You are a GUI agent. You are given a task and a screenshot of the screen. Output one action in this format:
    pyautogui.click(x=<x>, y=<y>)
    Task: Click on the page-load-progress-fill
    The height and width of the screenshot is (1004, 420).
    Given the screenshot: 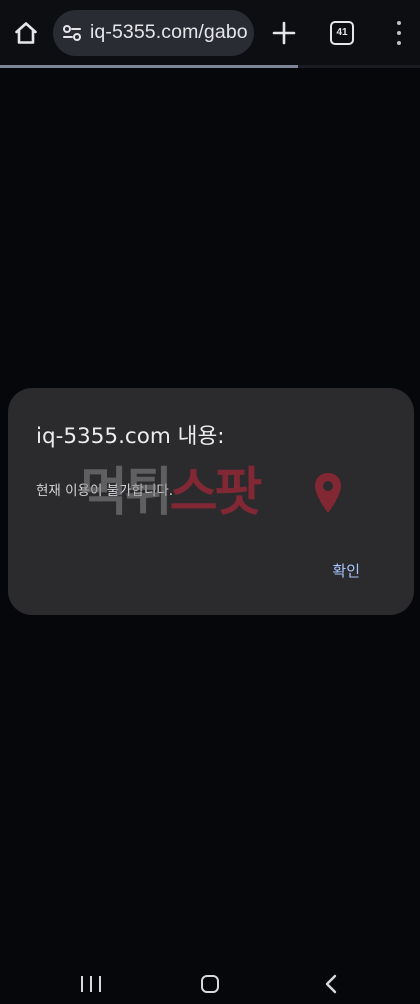 What is the action you would take?
    pyautogui.click(x=149, y=66)
    